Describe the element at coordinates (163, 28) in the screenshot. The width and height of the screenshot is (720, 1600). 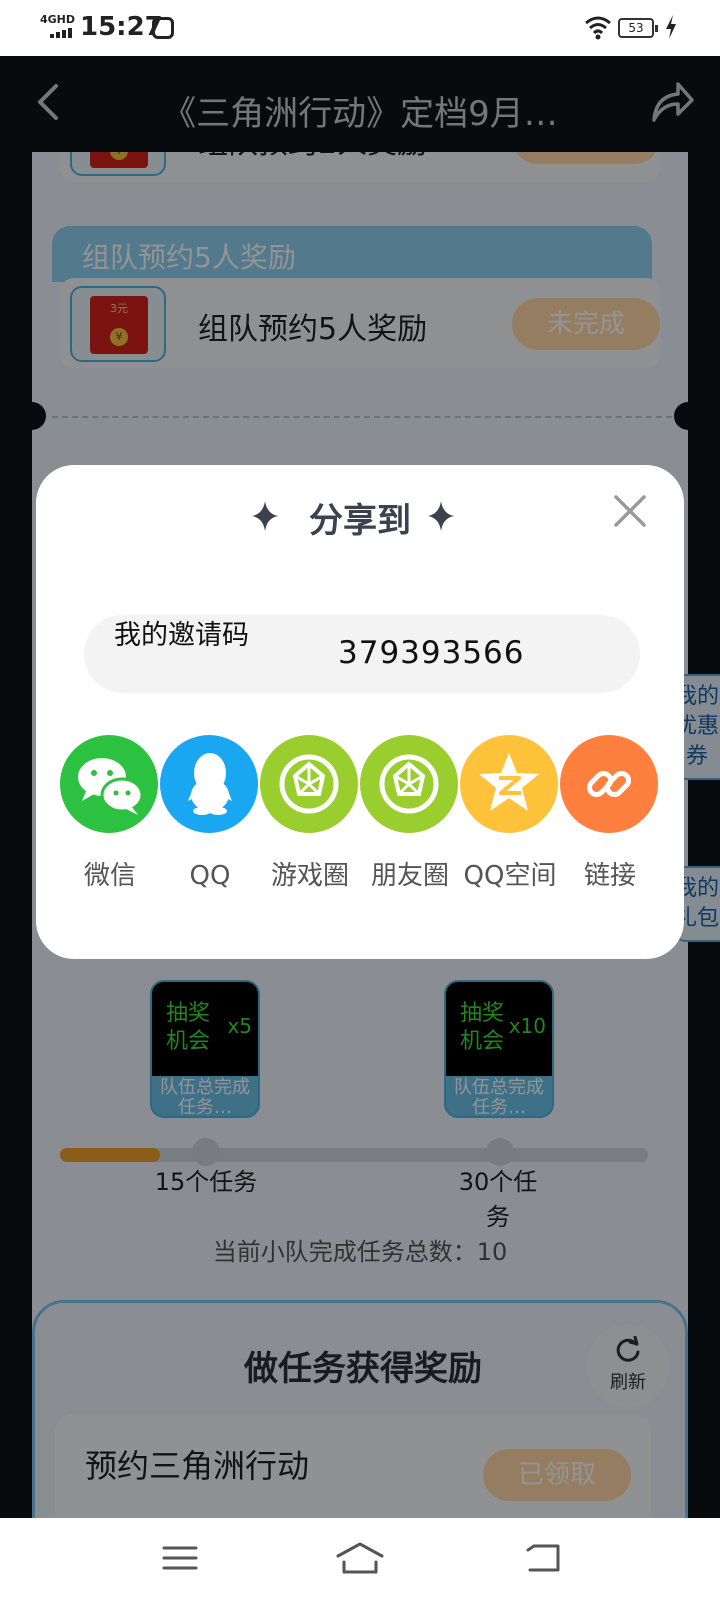
I see `notification-app-icon` at that location.